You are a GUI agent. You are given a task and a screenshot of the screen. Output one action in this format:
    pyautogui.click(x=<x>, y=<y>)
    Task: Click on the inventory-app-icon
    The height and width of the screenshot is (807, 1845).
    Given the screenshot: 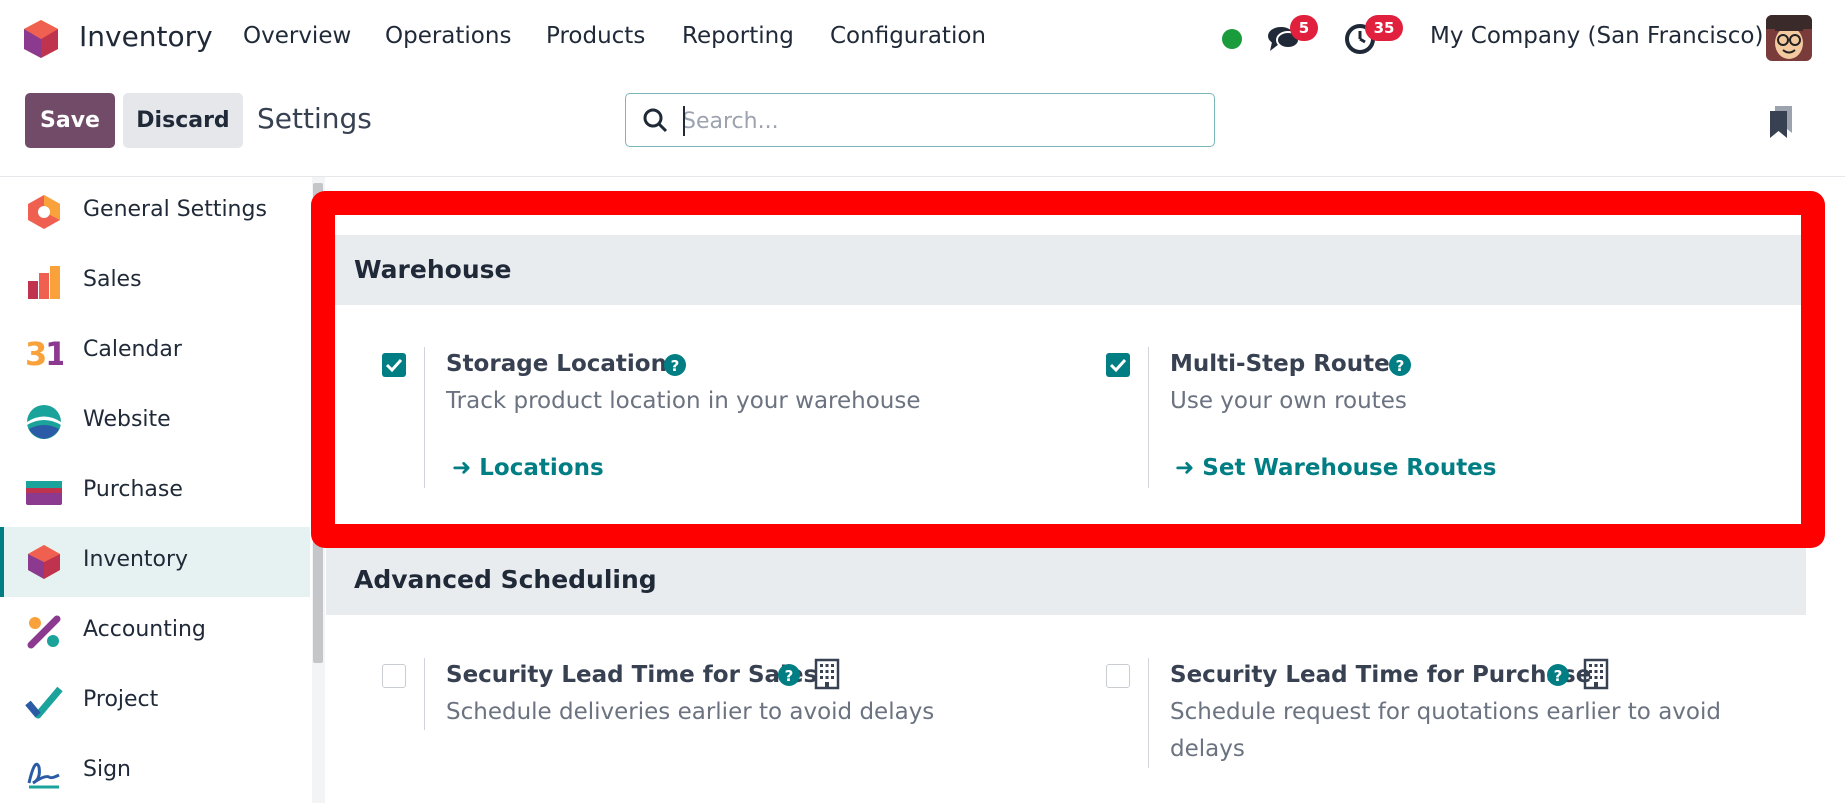 What is the action you would take?
    pyautogui.click(x=41, y=39)
    